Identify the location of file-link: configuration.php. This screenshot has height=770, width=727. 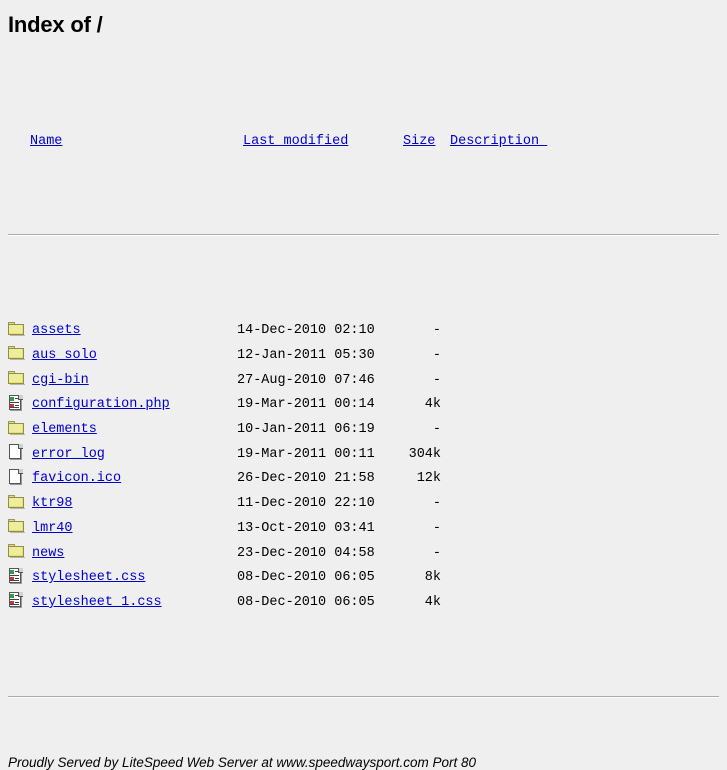
(101, 404).